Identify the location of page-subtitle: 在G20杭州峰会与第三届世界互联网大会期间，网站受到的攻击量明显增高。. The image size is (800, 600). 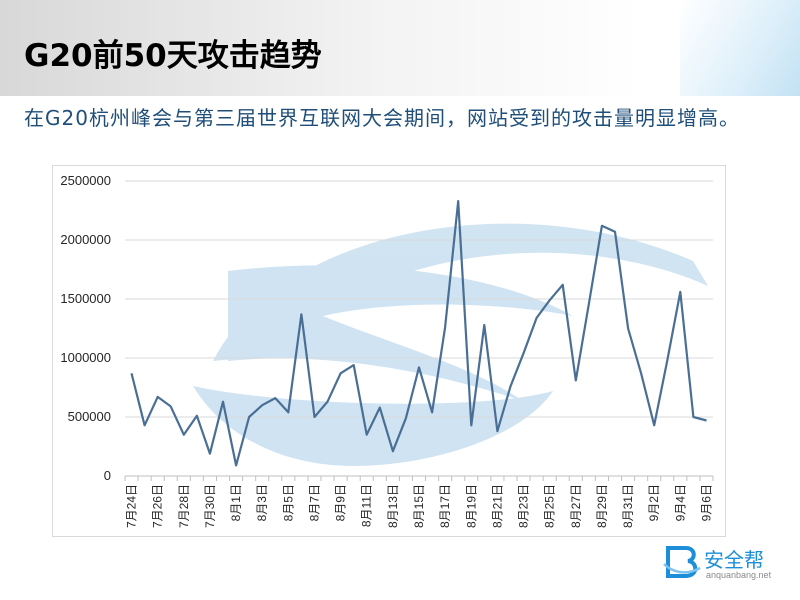
(382, 118).